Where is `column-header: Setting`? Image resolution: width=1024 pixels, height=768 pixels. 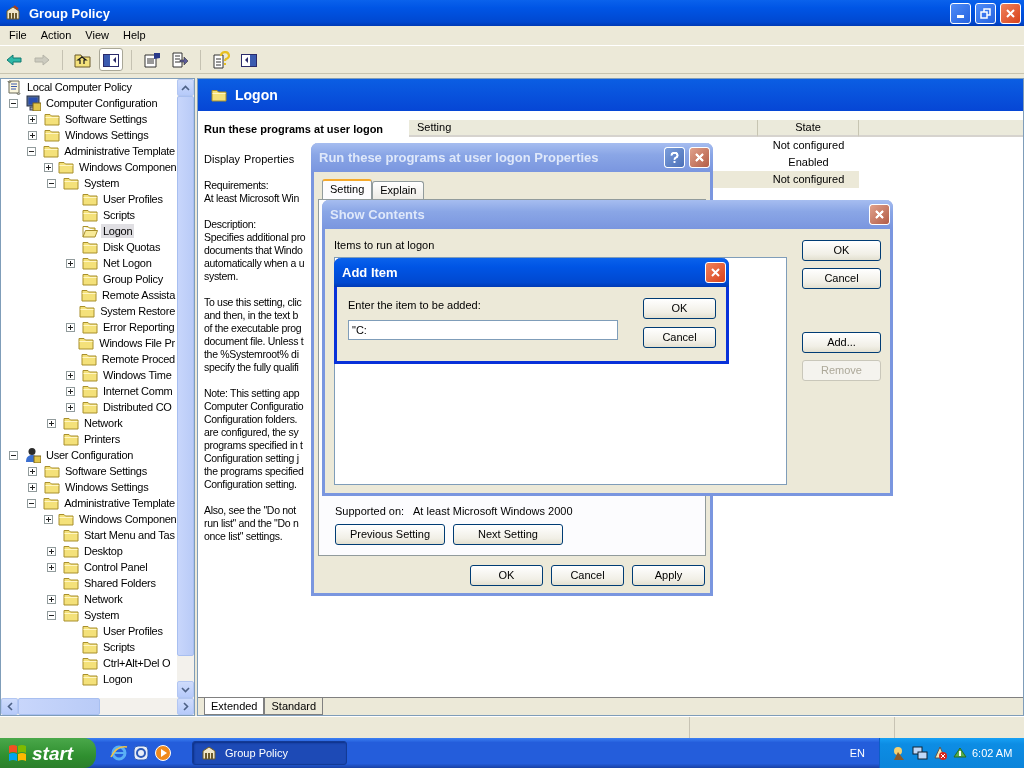
column-header: Setting is located at coordinates (583, 128).